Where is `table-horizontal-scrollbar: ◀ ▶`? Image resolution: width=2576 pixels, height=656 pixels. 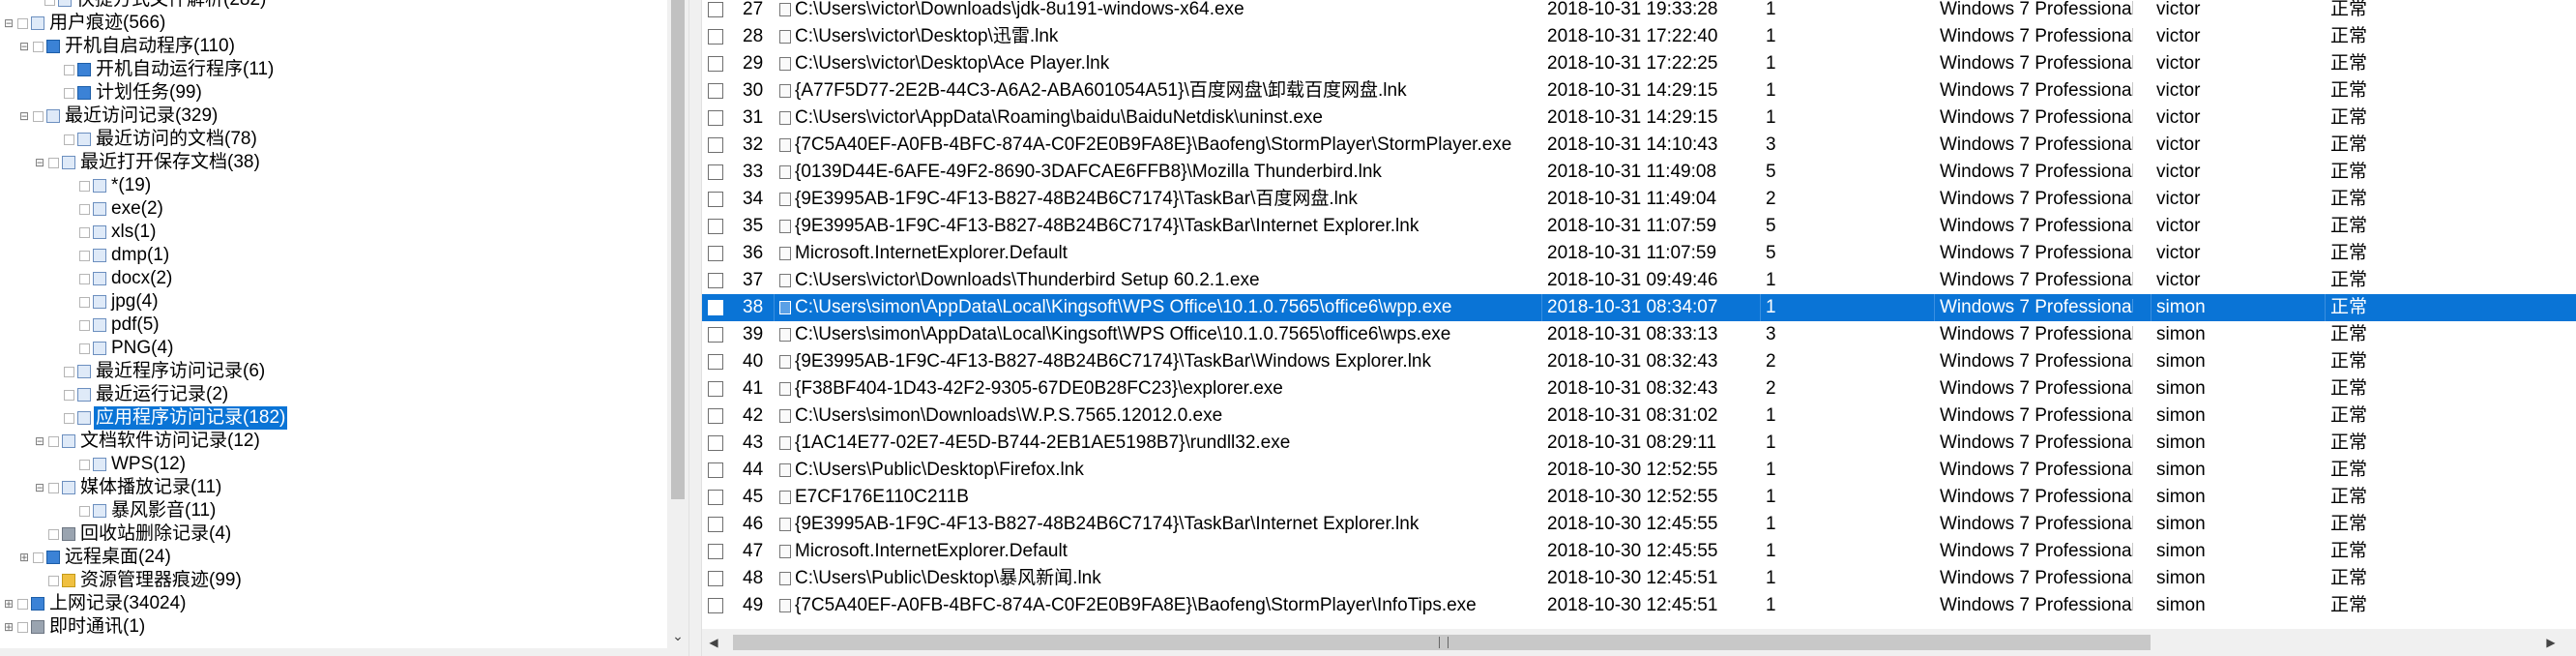
table-horizontal-scrollbar: ◀ ▶ is located at coordinates (1639, 642).